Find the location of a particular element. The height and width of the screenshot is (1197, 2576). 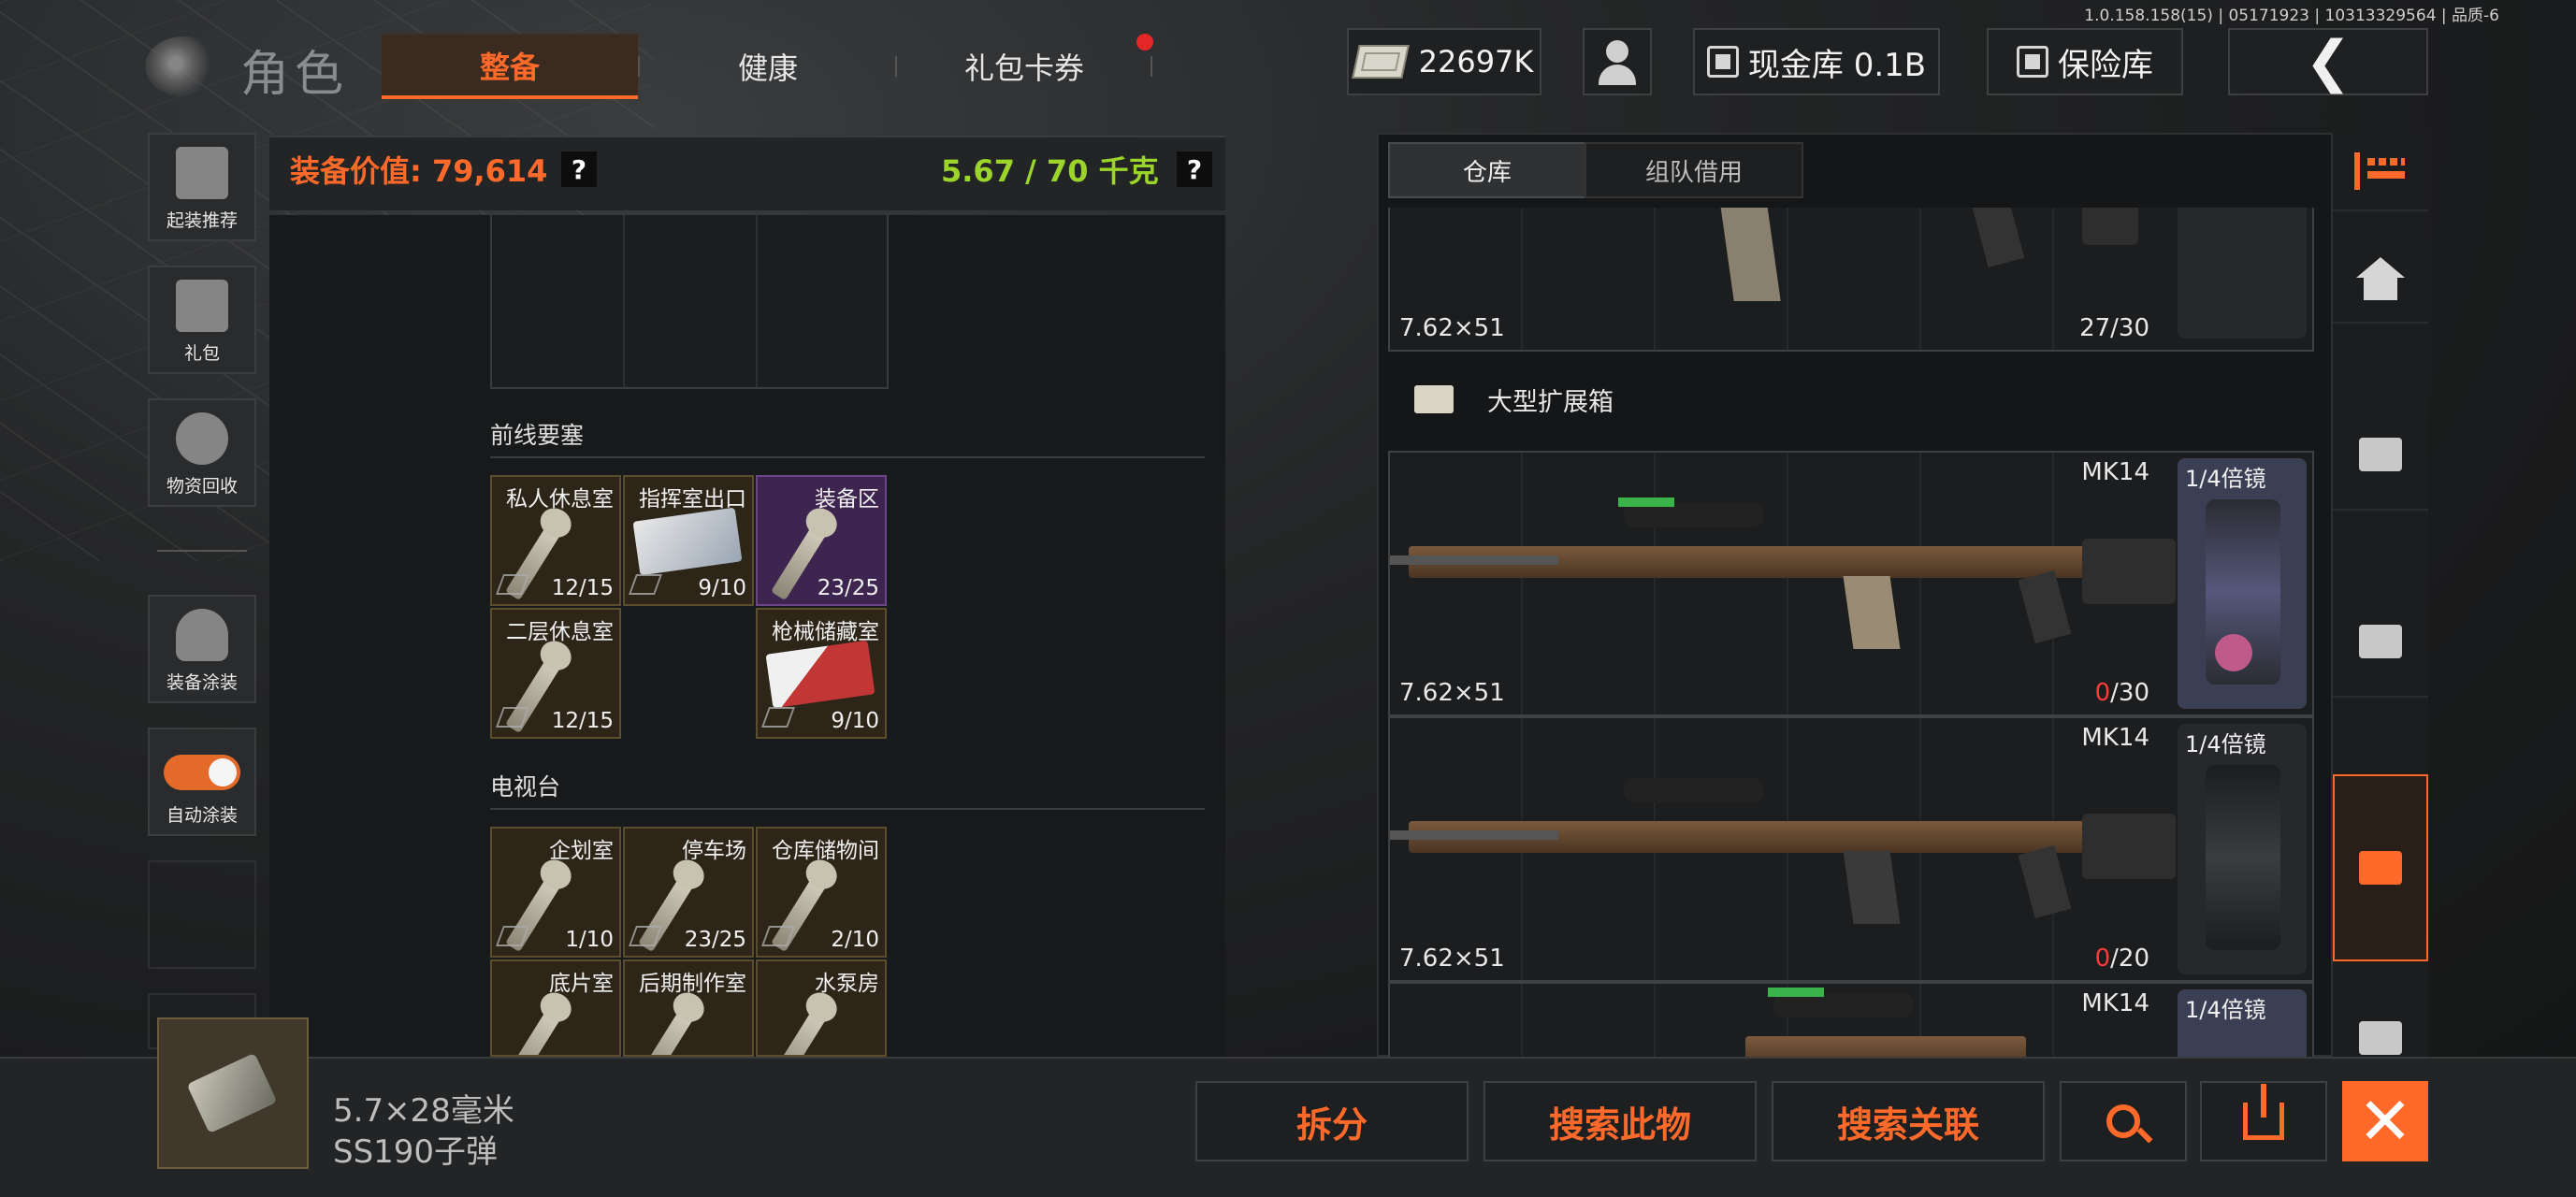

search-icon is located at coordinates (2123, 1121).